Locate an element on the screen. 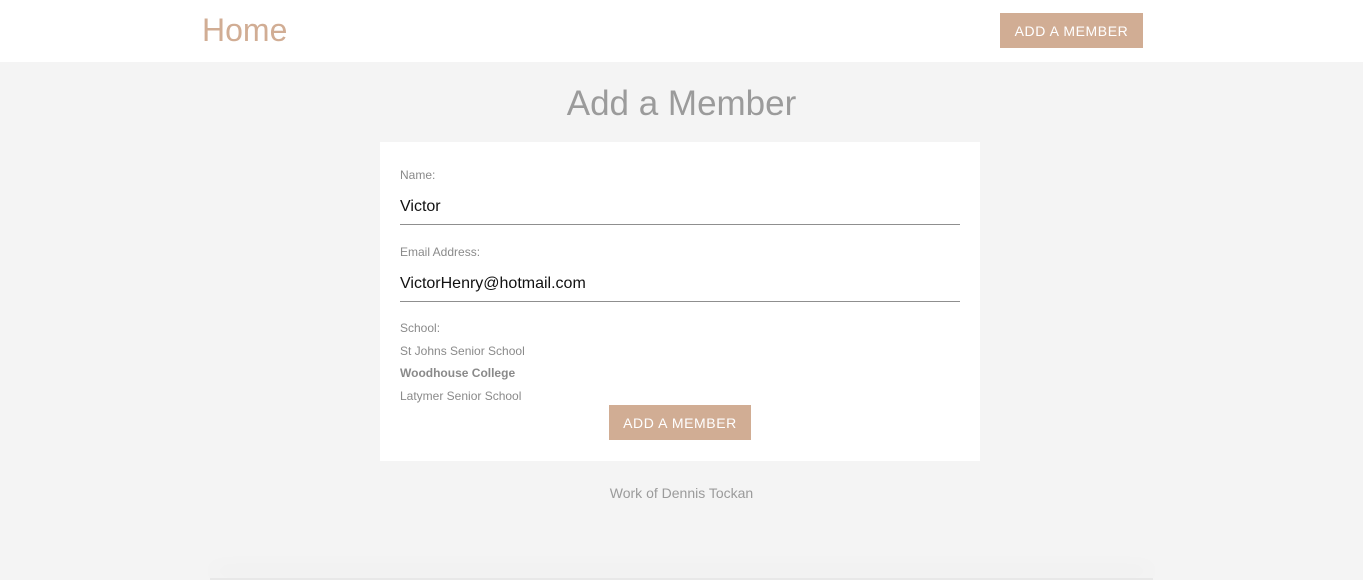 This screenshot has width=1363, height=580. nav-add-member-button: ADD A MEMBER is located at coordinates (1071, 30).